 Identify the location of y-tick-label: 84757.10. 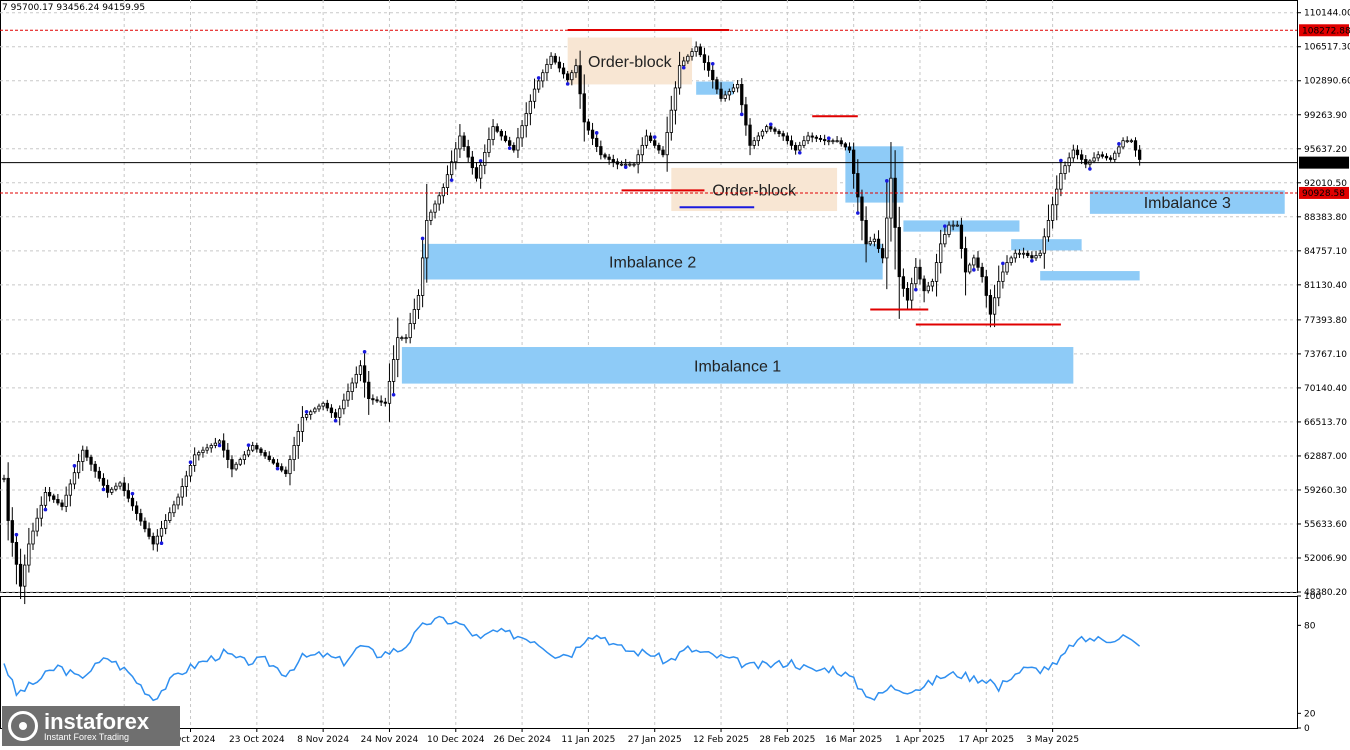
(1325, 252).